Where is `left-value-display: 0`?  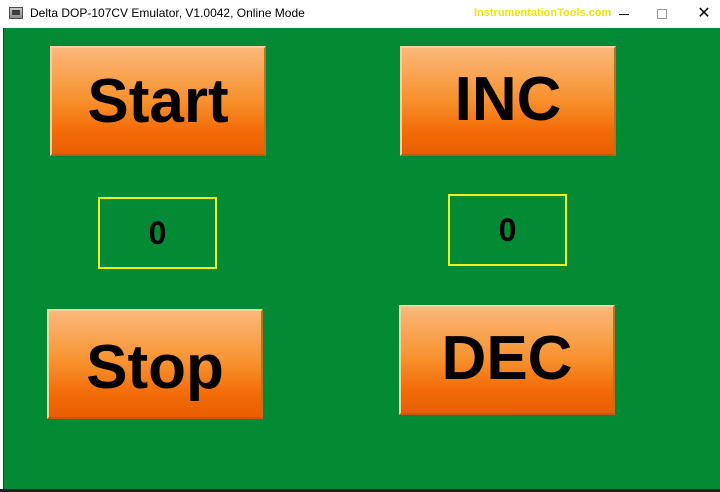 left-value-display: 0 is located at coordinates (157, 233).